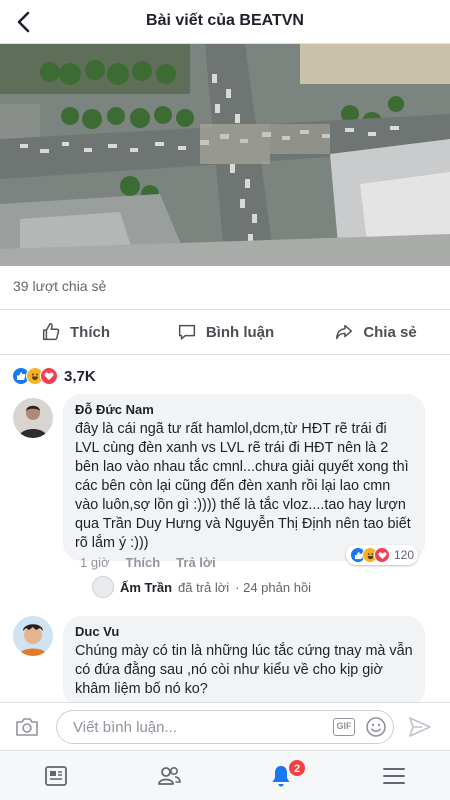 The width and height of the screenshot is (450, 800). What do you see at coordinates (297, 768) in the screenshot?
I see `notification-badge: 2` at bounding box center [297, 768].